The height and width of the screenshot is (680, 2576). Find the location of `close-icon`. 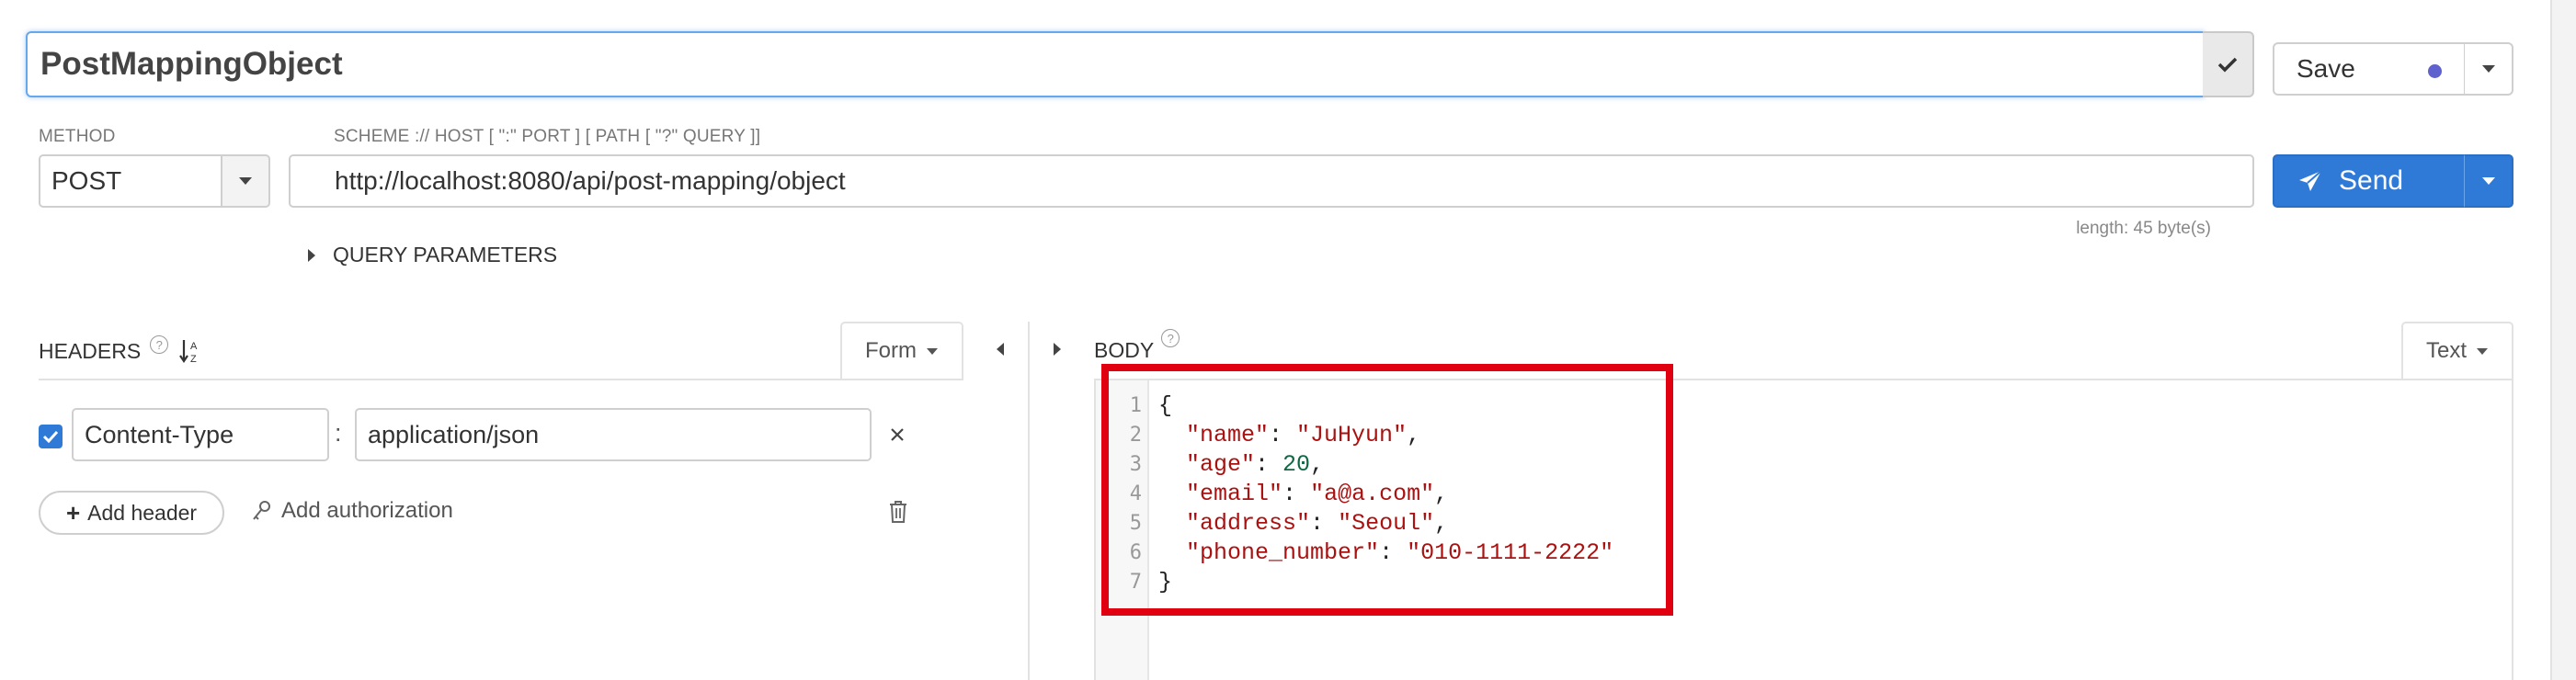

close-icon is located at coordinates (897, 434).